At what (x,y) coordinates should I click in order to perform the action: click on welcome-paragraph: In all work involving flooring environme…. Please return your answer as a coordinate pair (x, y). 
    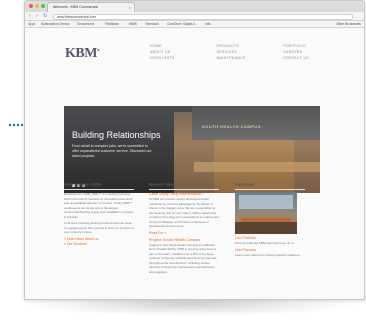
    Looking at the image, I should click on (99, 227).